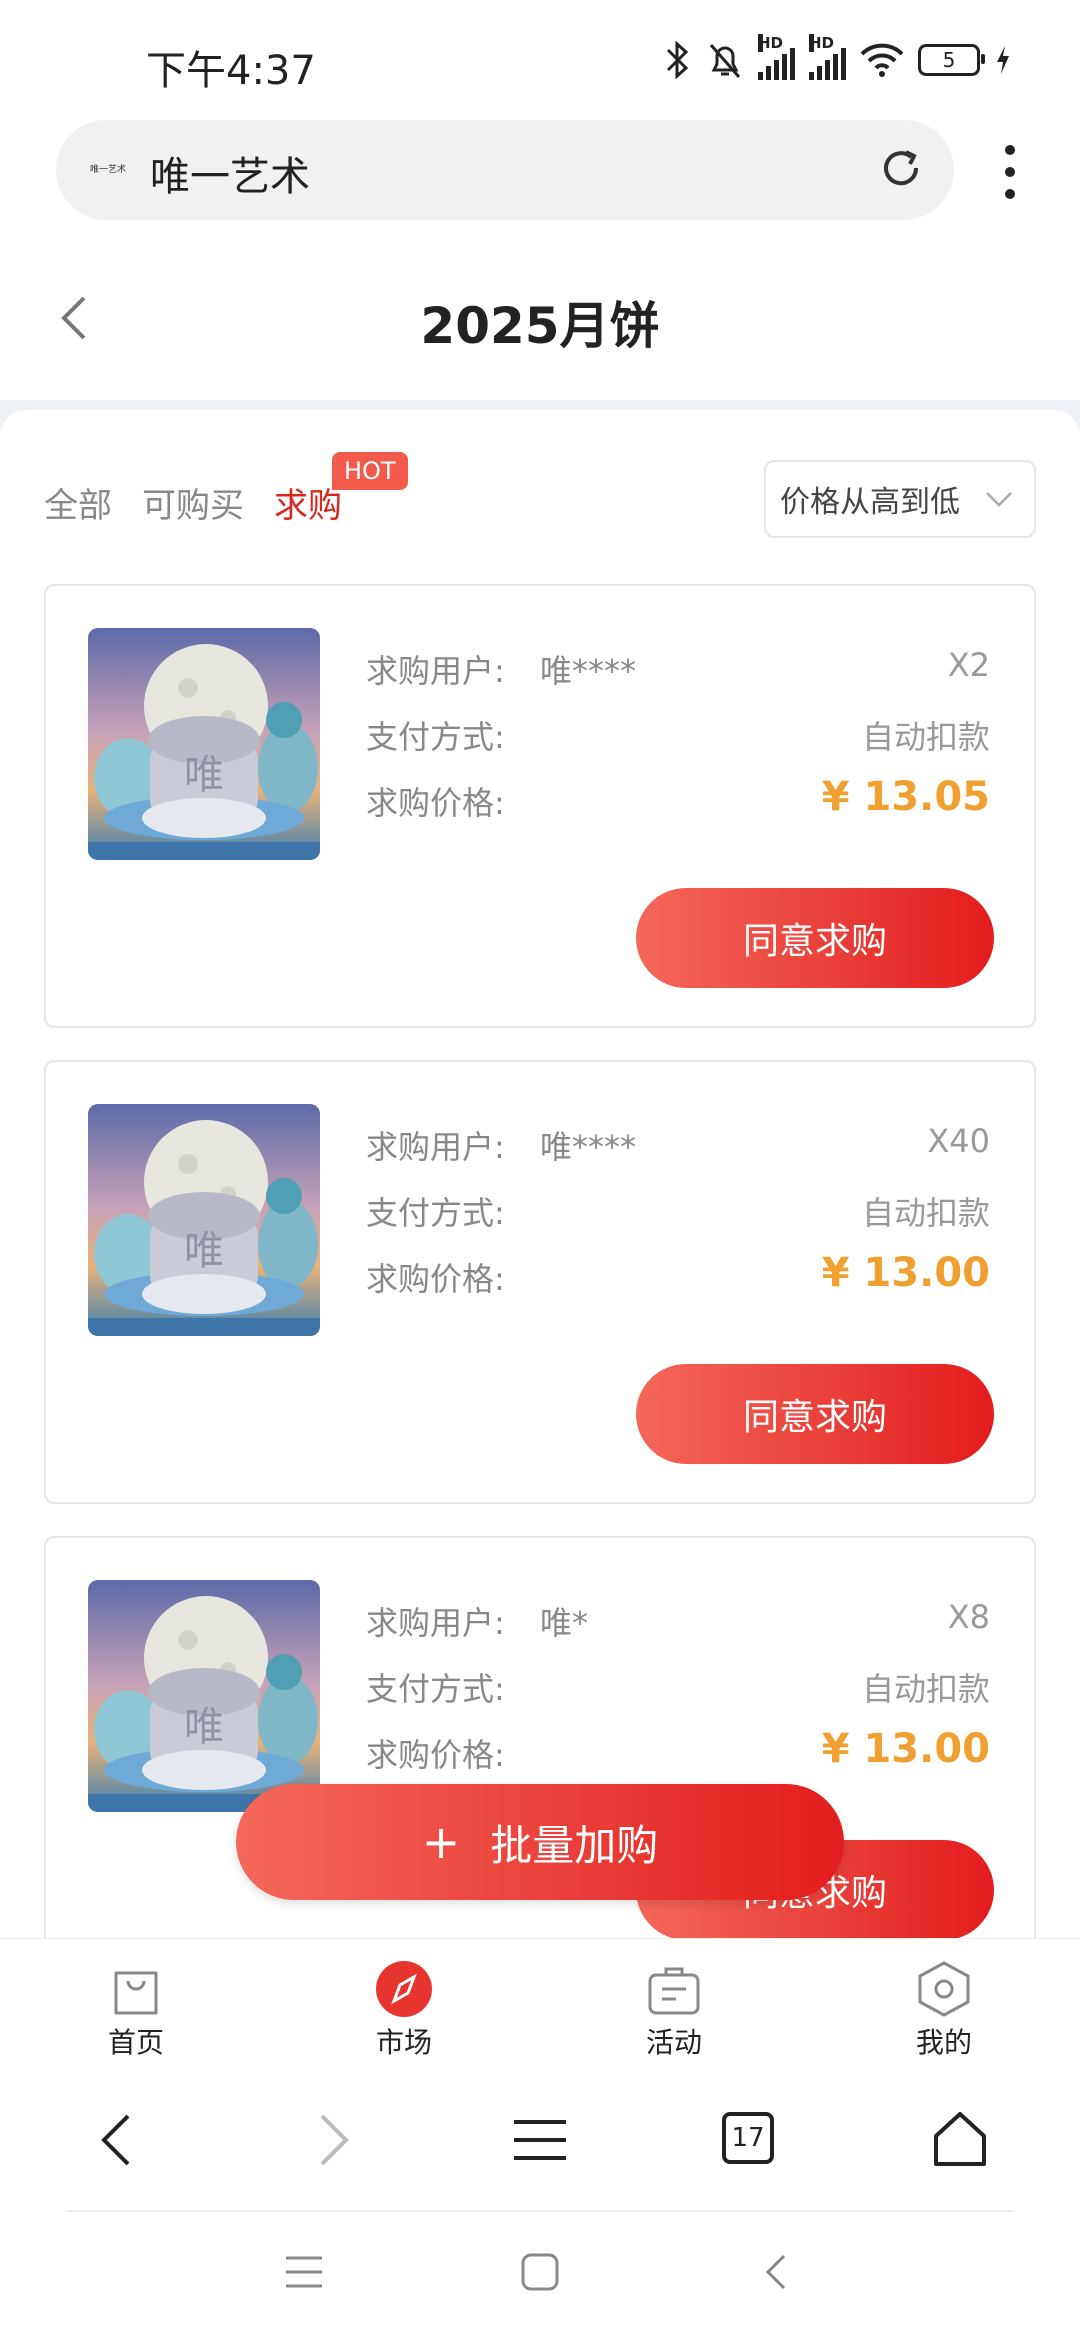 The image size is (1080, 2340). Describe the element at coordinates (540, 326) in the screenshot. I see `page-title: 2025月饼` at that location.